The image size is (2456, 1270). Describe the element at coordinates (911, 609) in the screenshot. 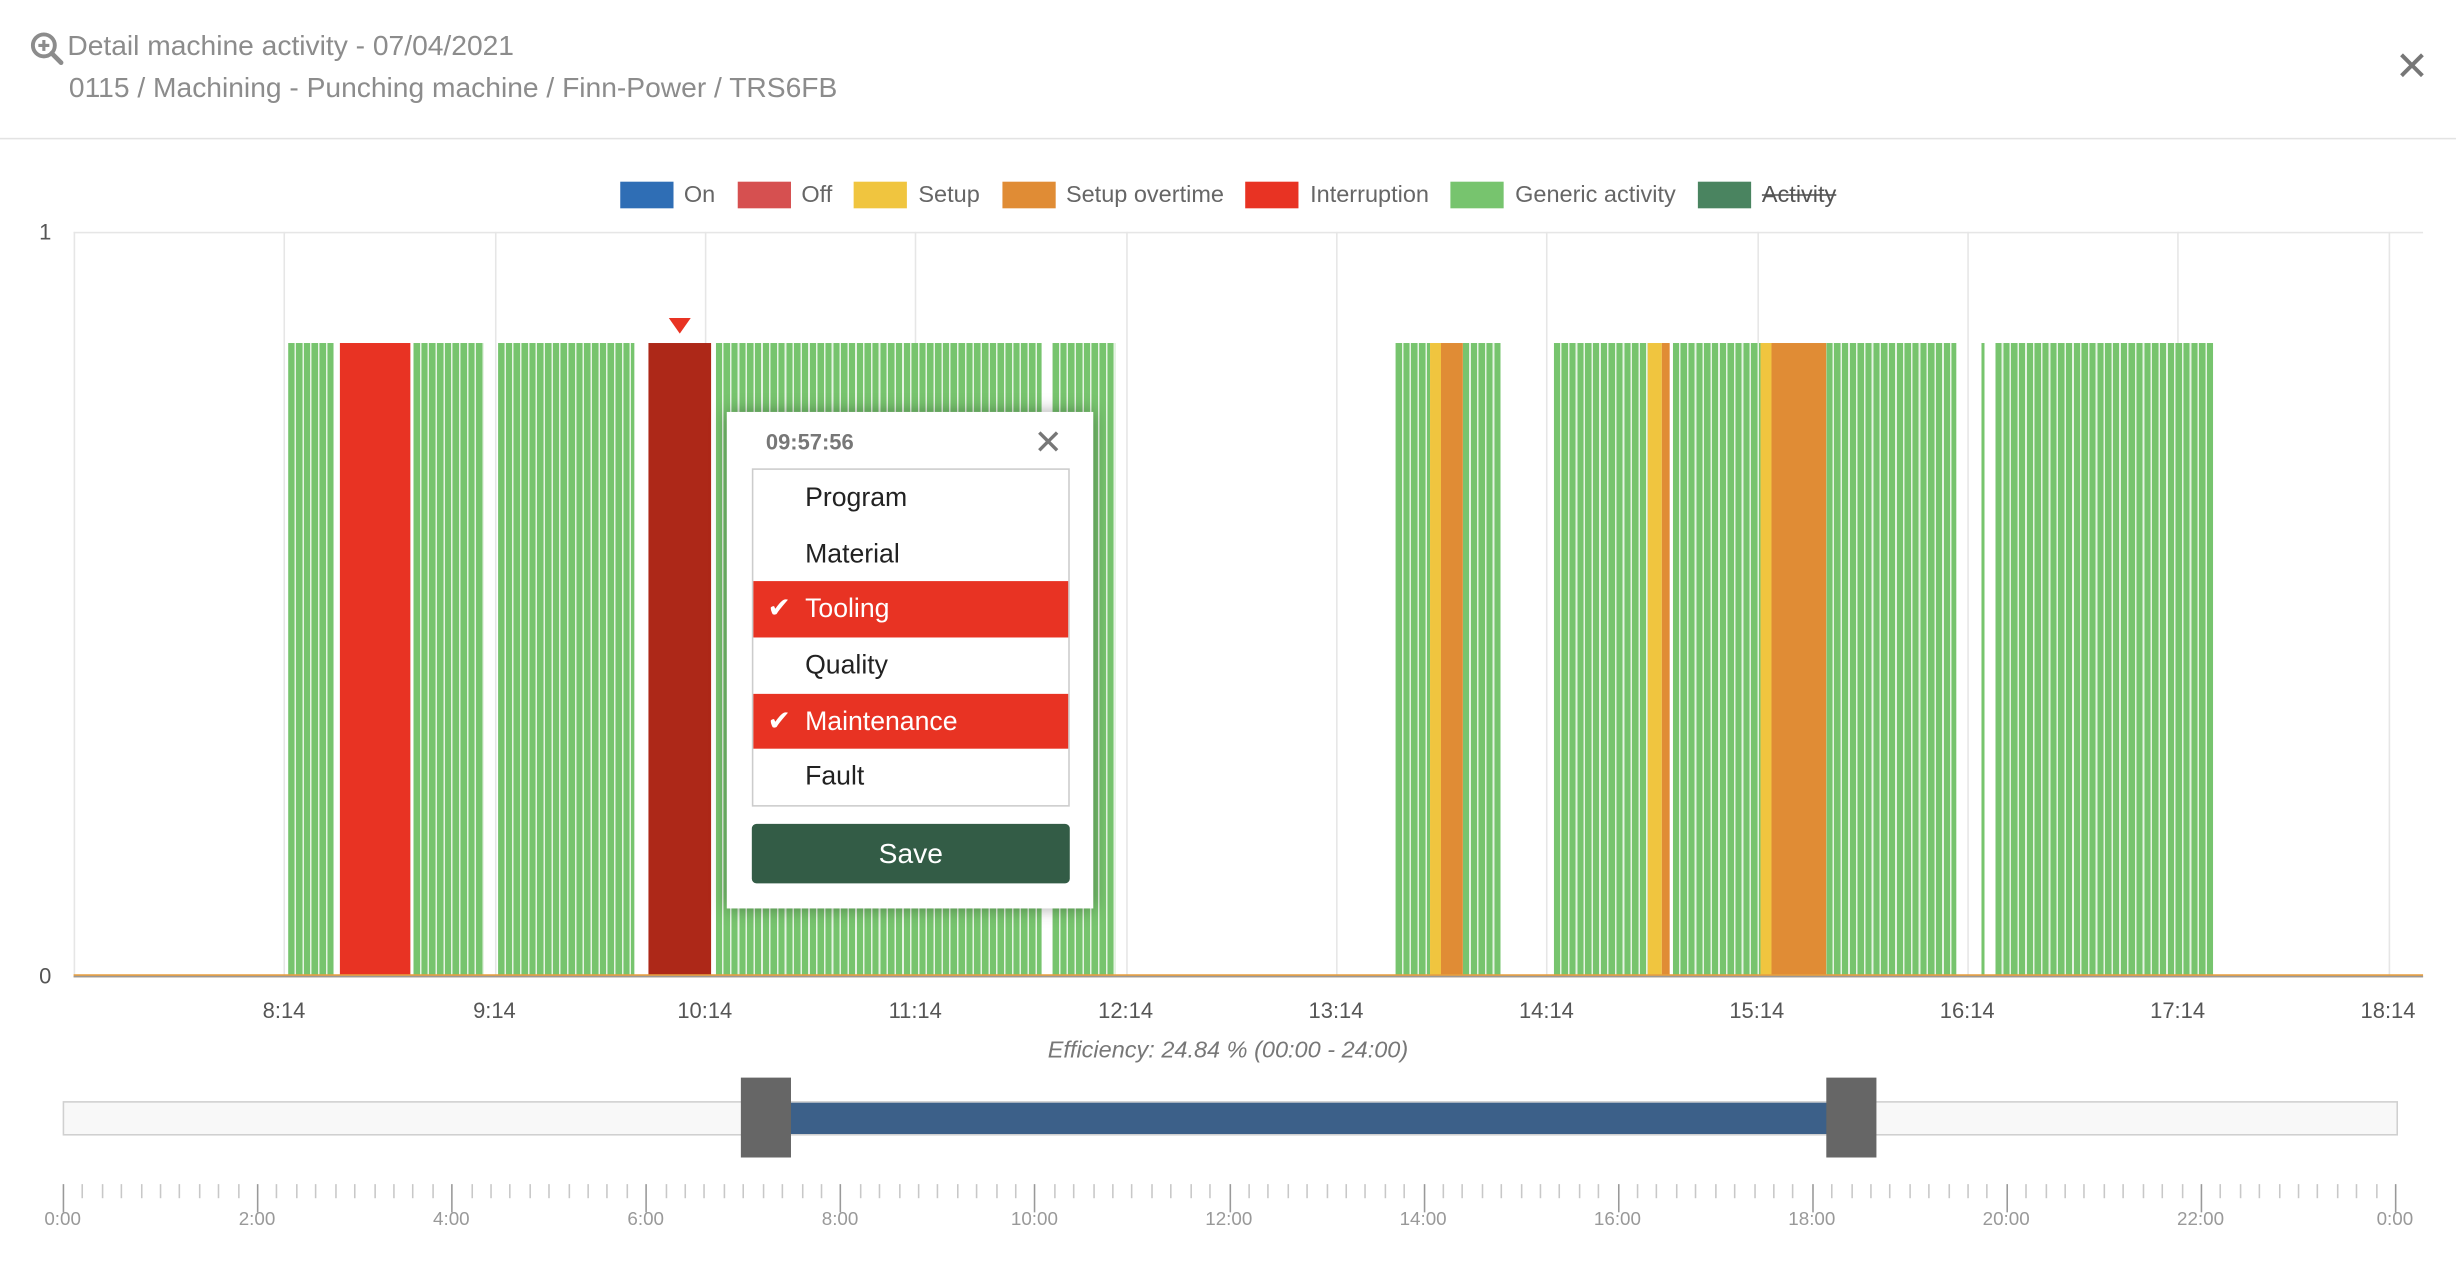

I see `reason-option: ✔ Tooling` at that location.